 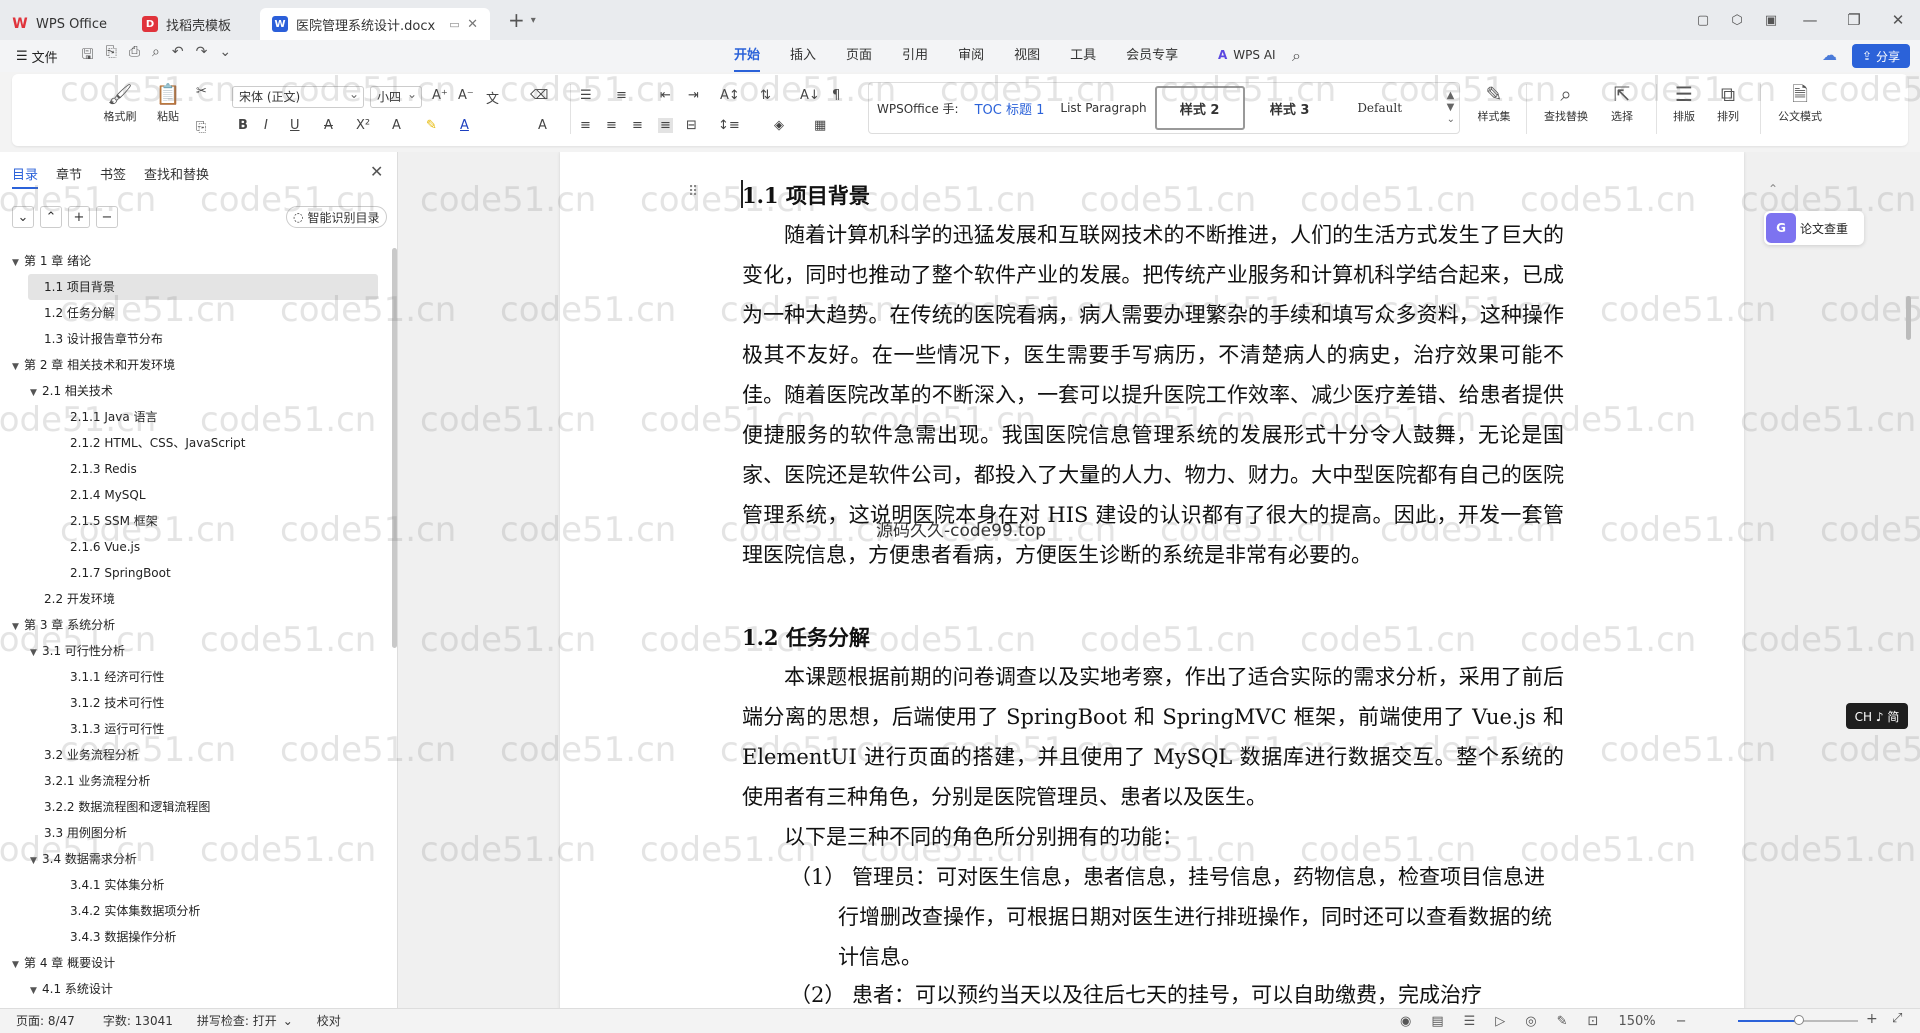 What do you see at coordinates (1290, 108) in the screenshot?
I see `style-3: 样式 3` at bounding box center [1290, 108].